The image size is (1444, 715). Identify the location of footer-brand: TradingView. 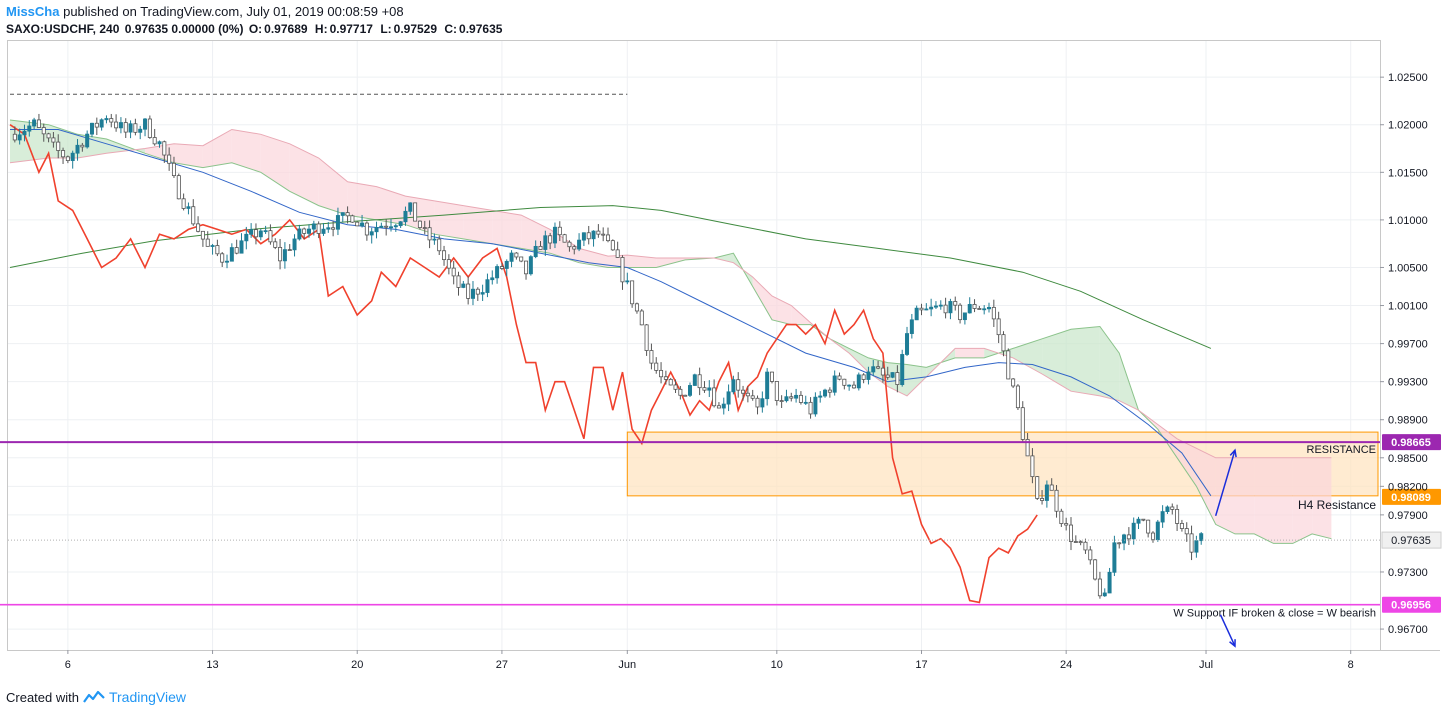
(147, 697).